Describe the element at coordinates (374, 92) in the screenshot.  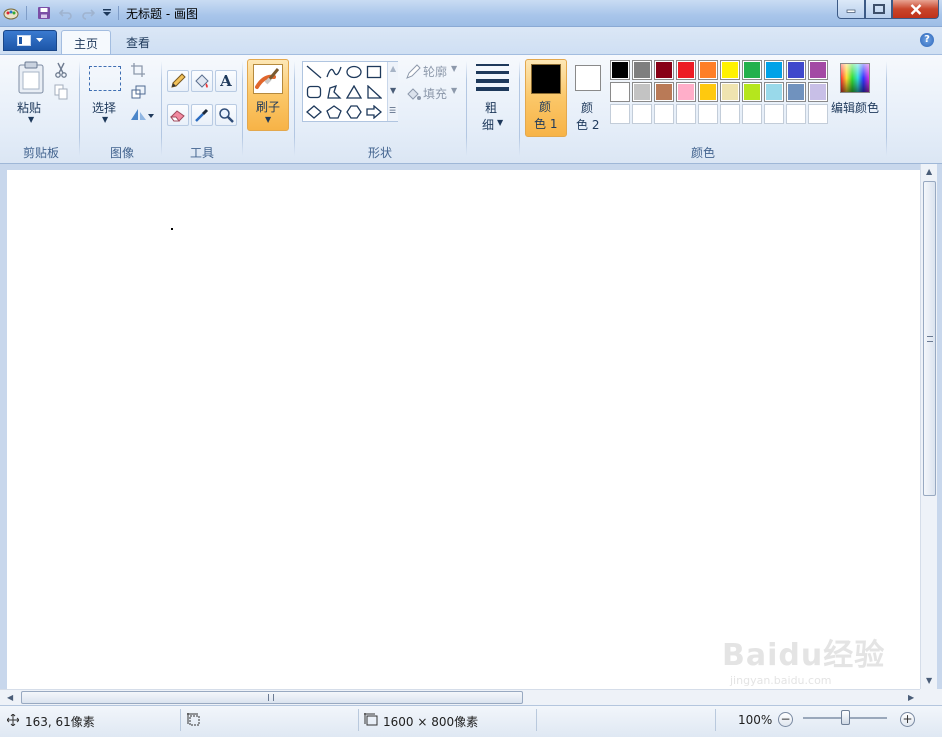
I see `right-triangle-shape-icon` at that location.